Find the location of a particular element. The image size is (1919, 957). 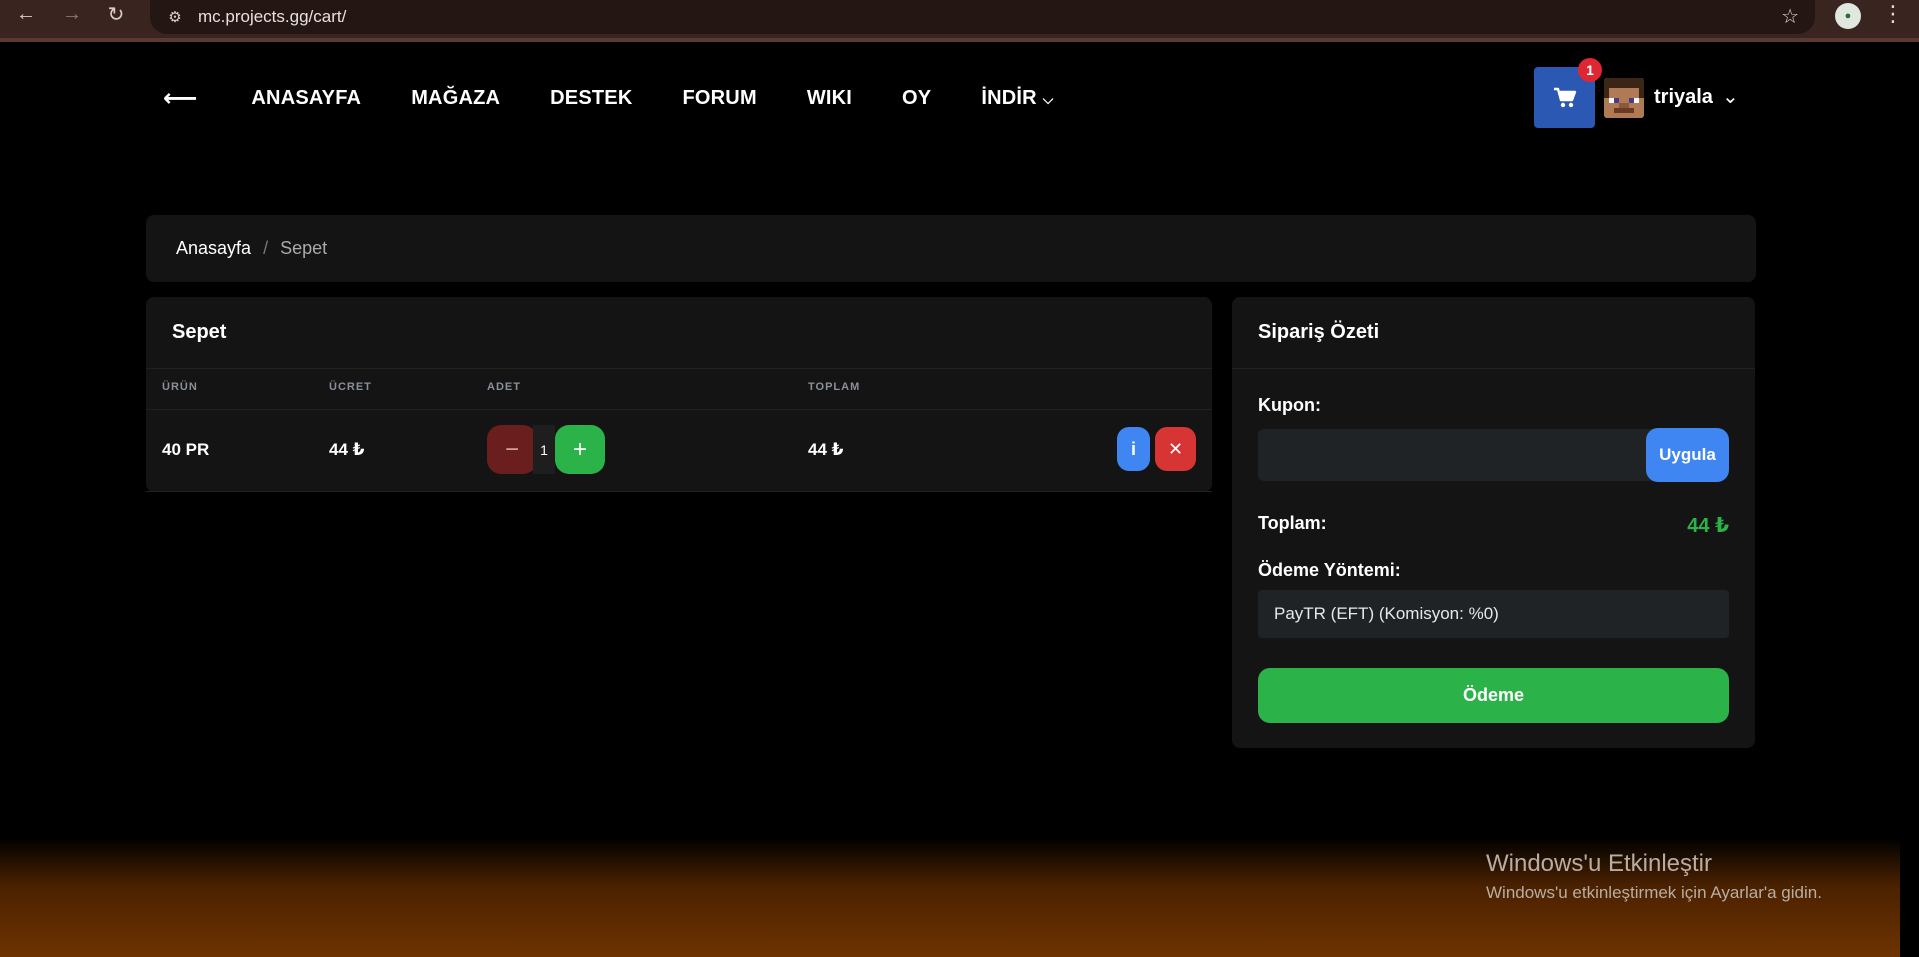

item-info-button: i is located at coordinates (1133, 449).